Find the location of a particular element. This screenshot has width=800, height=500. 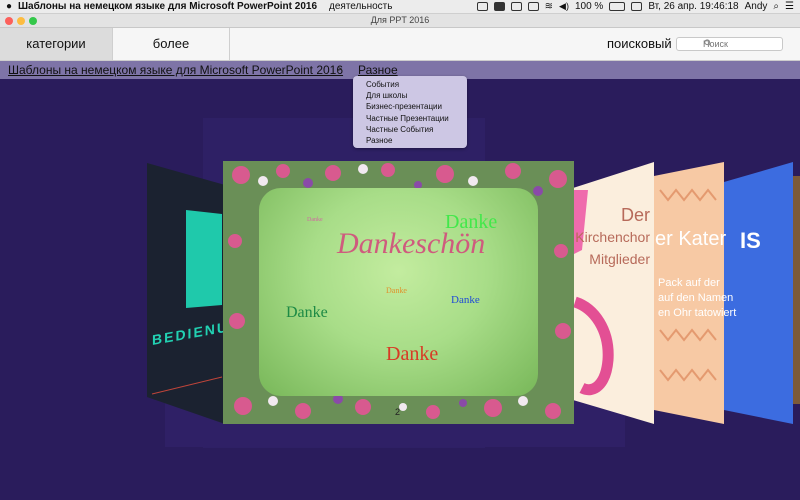

slide-text-danke-red: Danke is located at coordinates (412, 354).